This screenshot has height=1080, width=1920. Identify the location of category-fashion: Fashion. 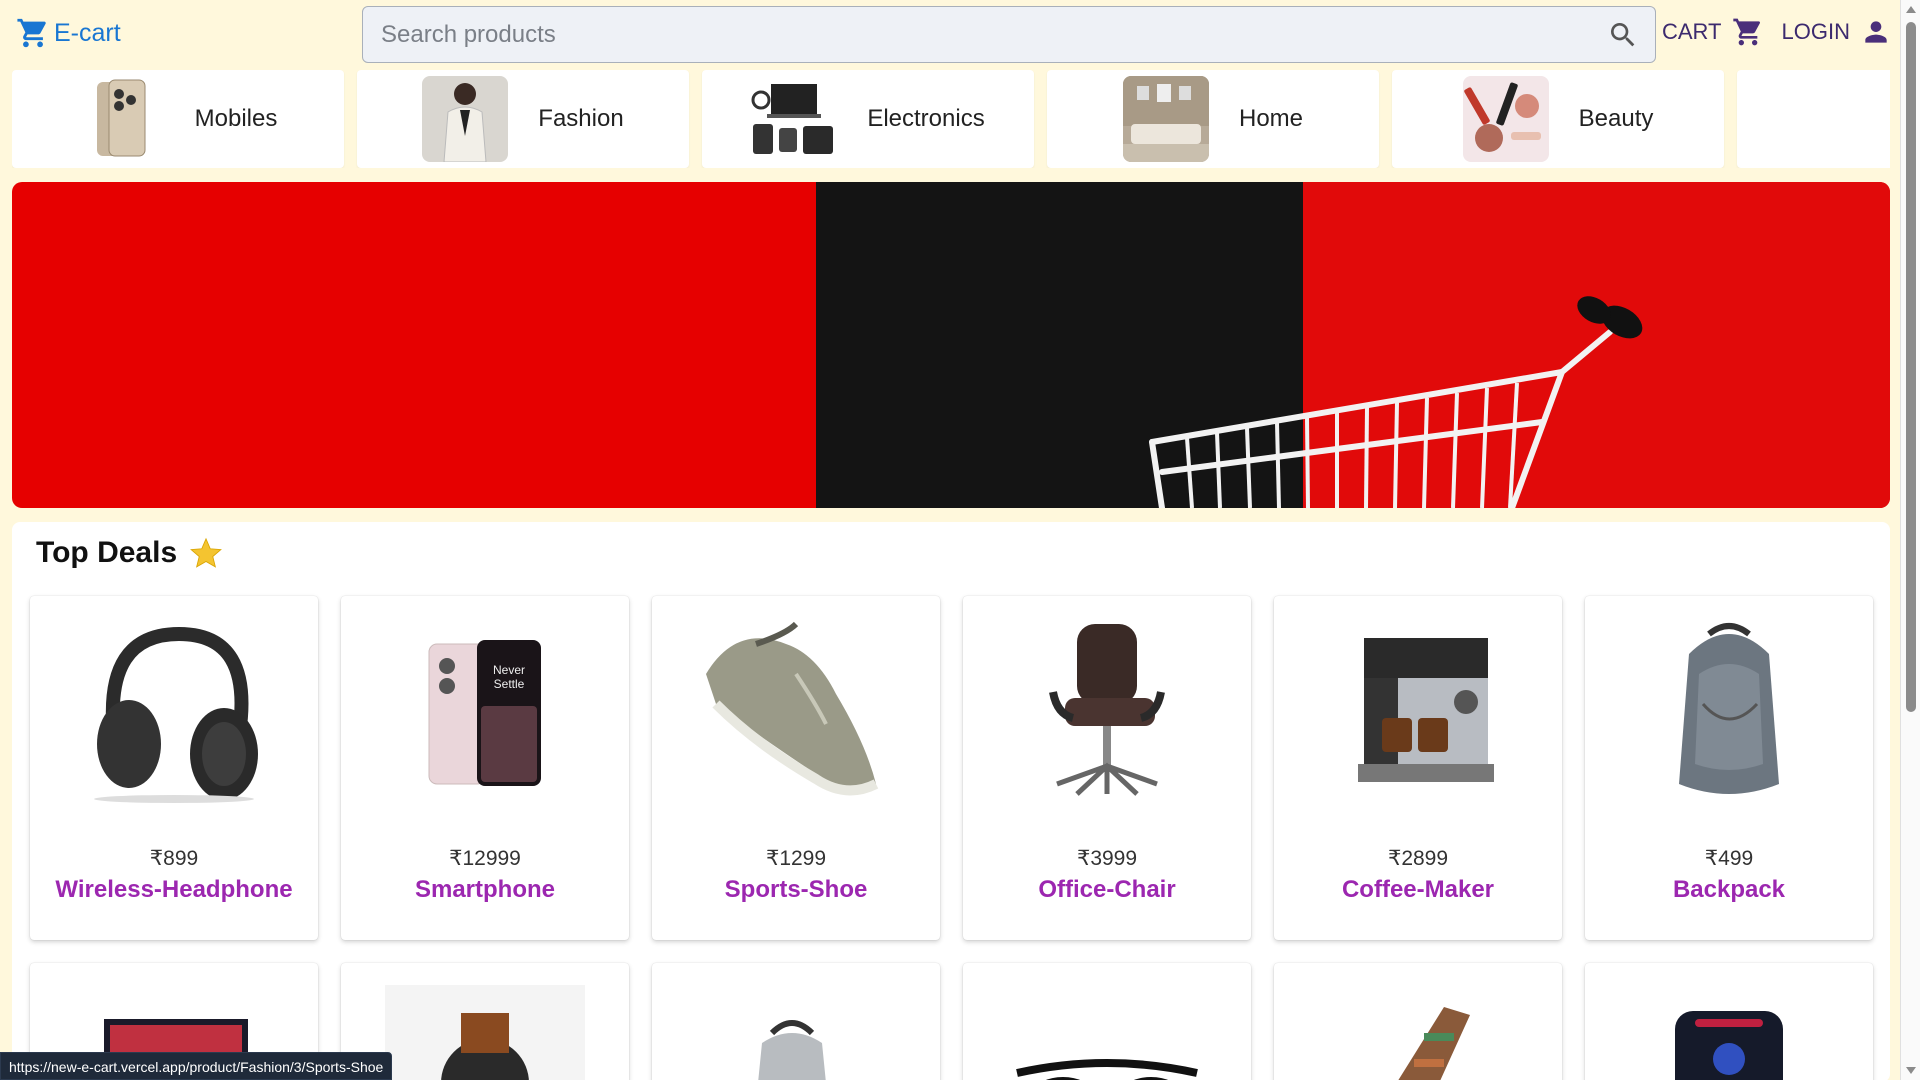
(523, 119).